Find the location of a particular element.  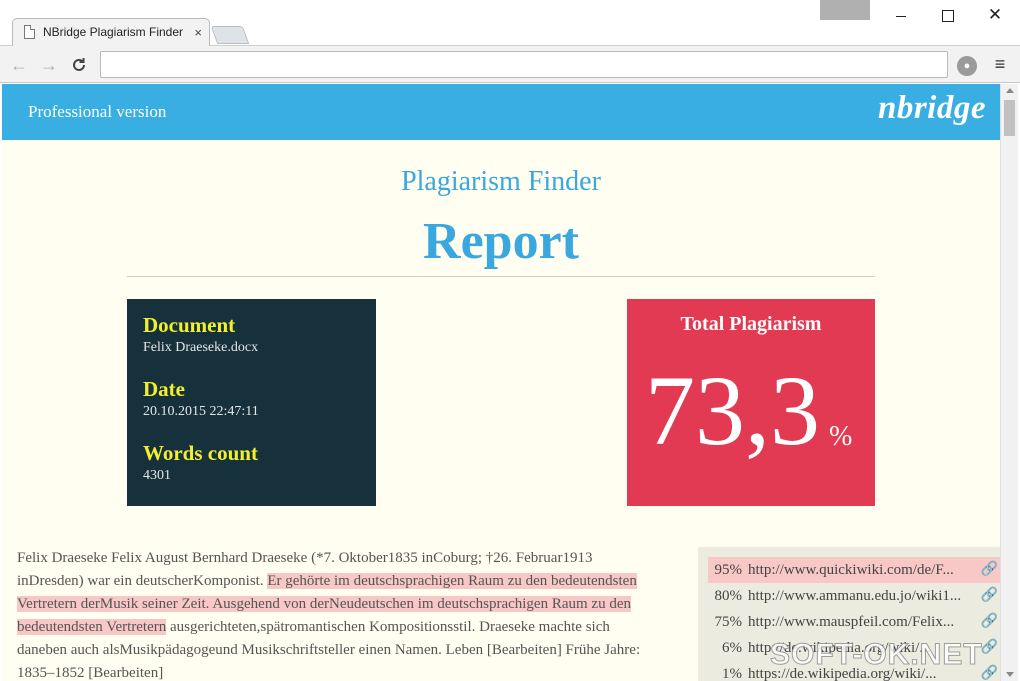

version-label: Professional version is located at coordinates (97, 111).